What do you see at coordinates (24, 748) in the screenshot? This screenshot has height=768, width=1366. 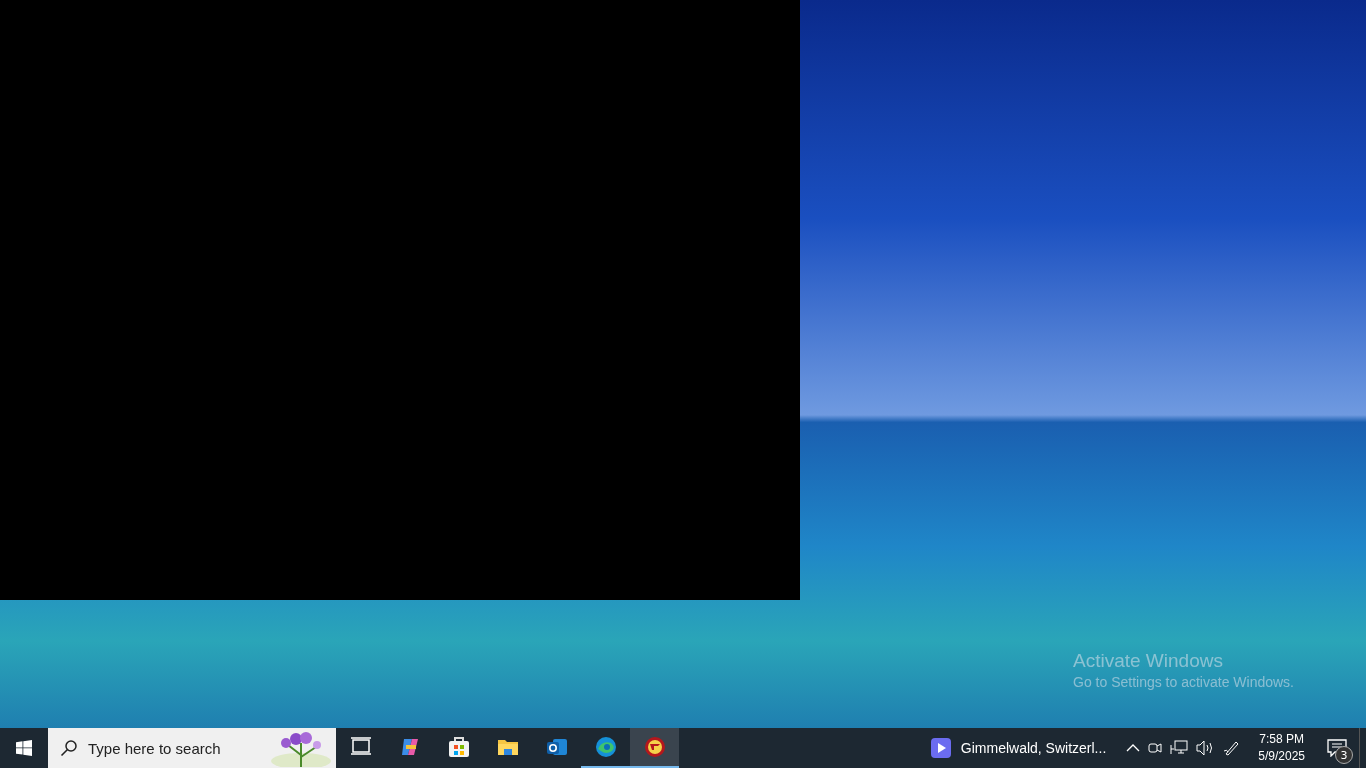 I see `windows-logo-icon` at bounding box center [24, 748].